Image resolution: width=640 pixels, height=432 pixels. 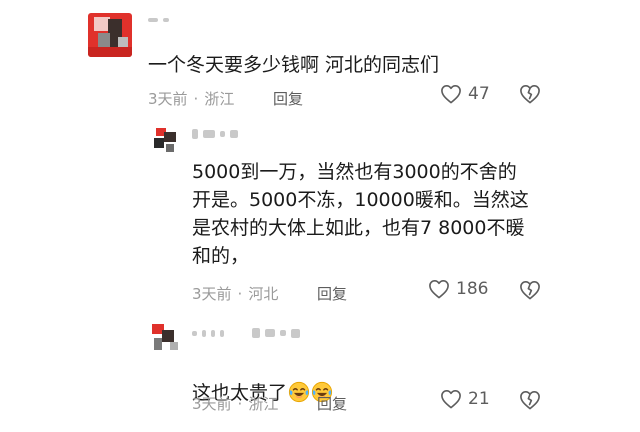 I want to click on broken-heart-outline-icon, so click(x=530, y=400).